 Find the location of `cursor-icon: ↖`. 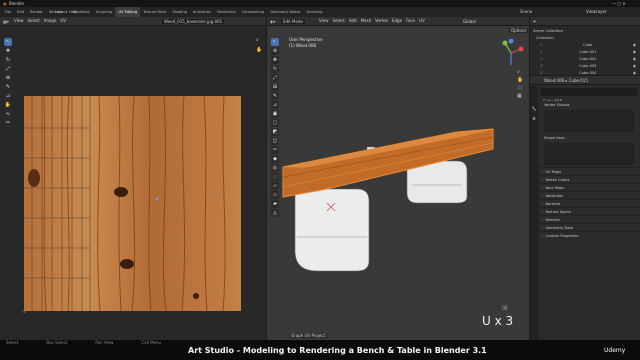

cursor-icon: ↖ is located at coordinates (8, 42).